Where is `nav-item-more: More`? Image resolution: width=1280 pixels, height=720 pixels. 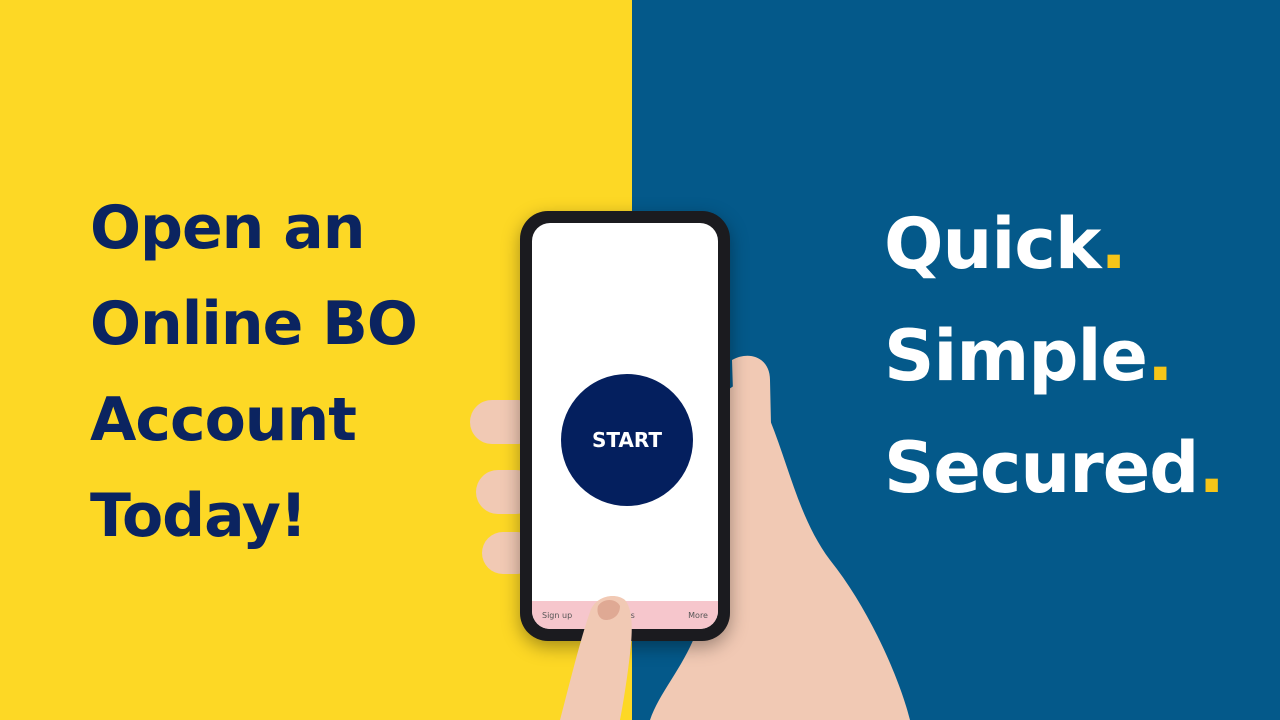
nav-item-more: More is located at coordinates (698, 615).